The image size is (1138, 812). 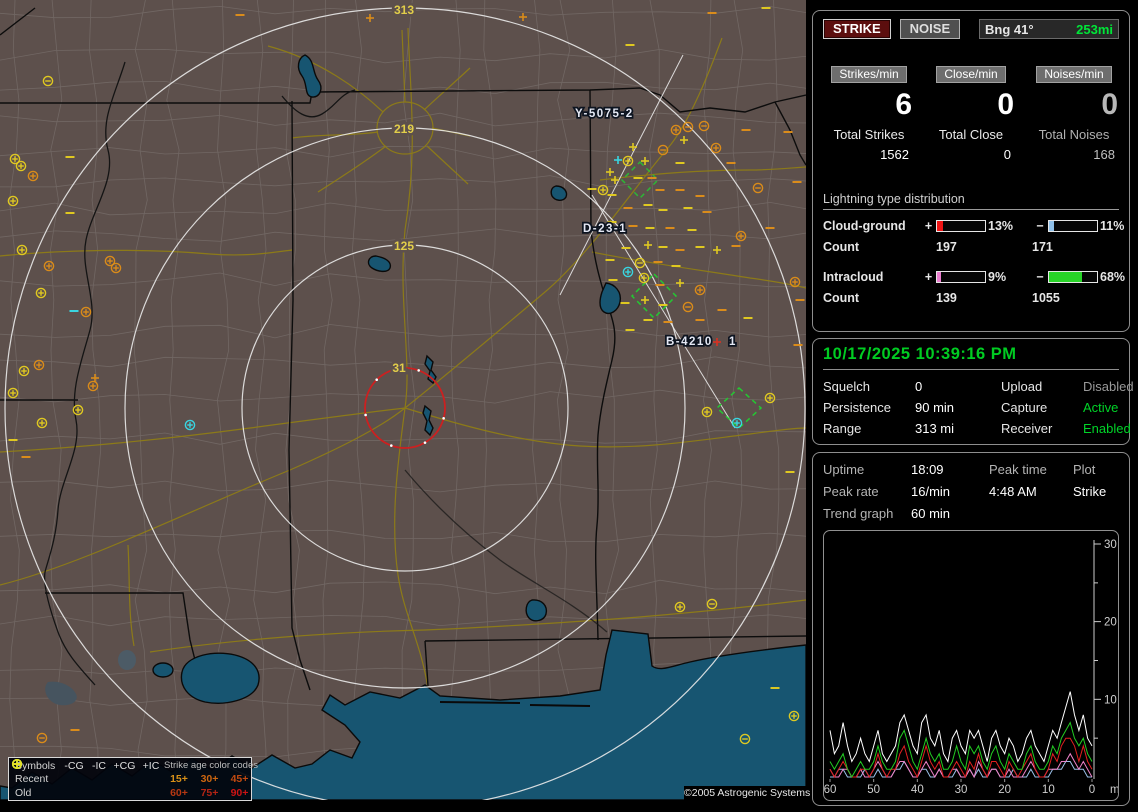 I want to click on legend-col-cg-pos: +CG, so click(x=124, y=765).